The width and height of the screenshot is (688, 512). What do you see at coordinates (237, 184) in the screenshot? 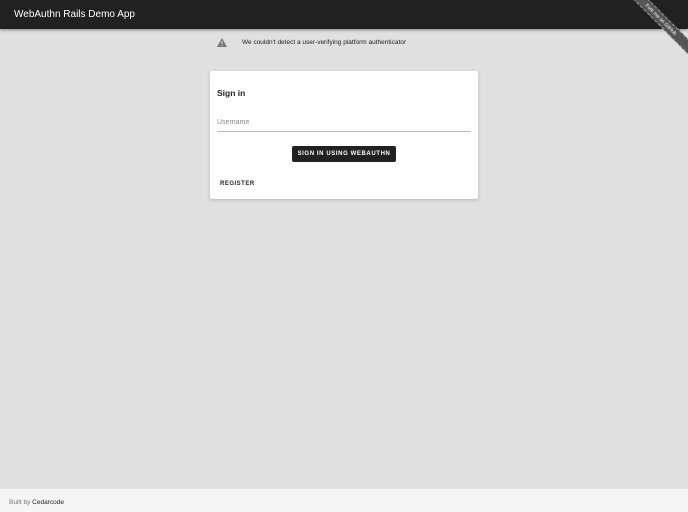
I see `register-button: REGISTER` at bounding box center [237, 184].